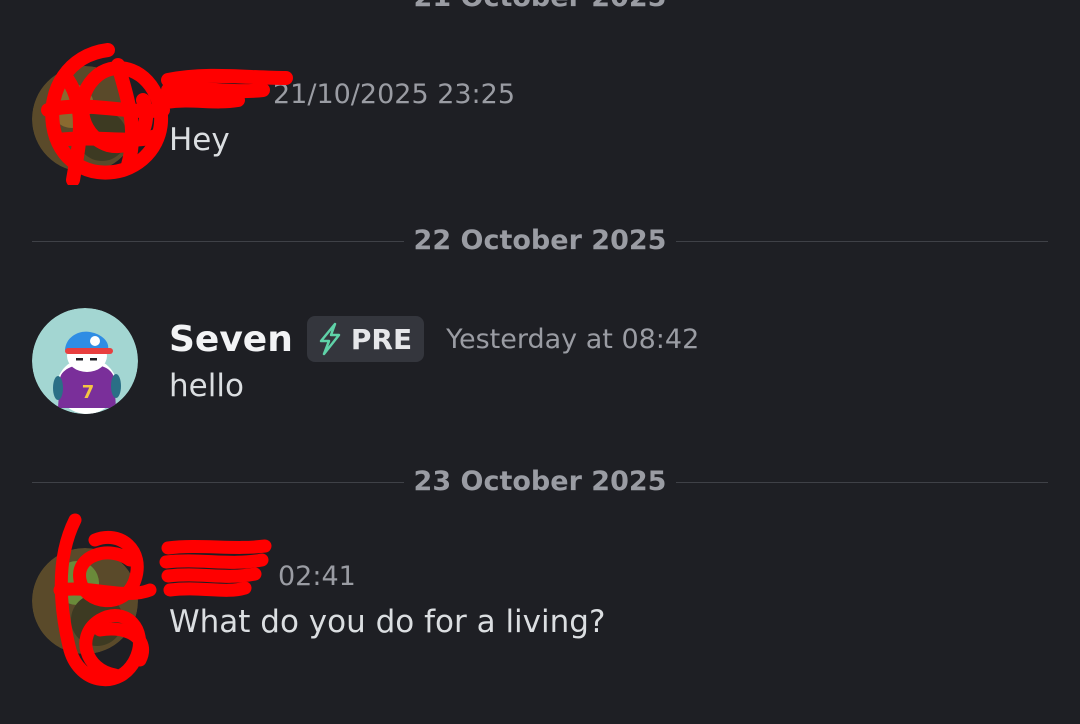 The width and height of the screenshot is (1080, 724). Describe the element at coordinates (85, 361) in the screenshot. I see `penguin-avatar: 7` at that location.